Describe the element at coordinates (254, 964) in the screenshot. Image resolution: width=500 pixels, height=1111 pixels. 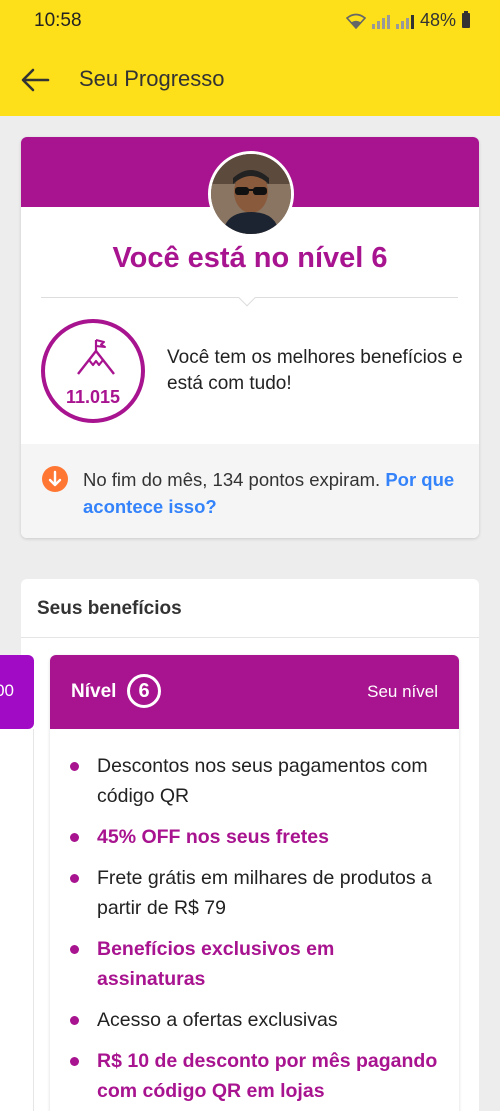
I see `list-item: Benefícios exclusivos em assinaturas` at that location.